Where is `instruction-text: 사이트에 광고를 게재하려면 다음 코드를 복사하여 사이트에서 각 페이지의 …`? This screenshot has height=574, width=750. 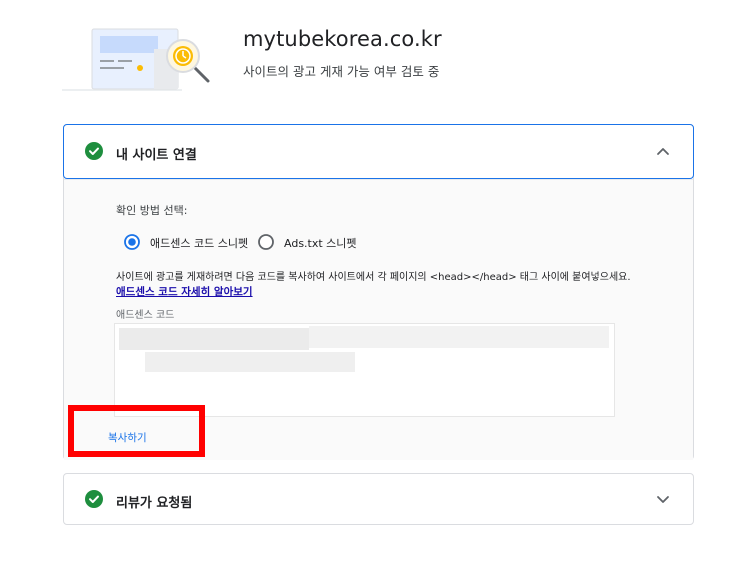 instruction-text: 사이트에 광고를 게재하려면 다음 코드를 복사하여 사이트에서 각 페이지의 … is located at coordinates (373, 277).